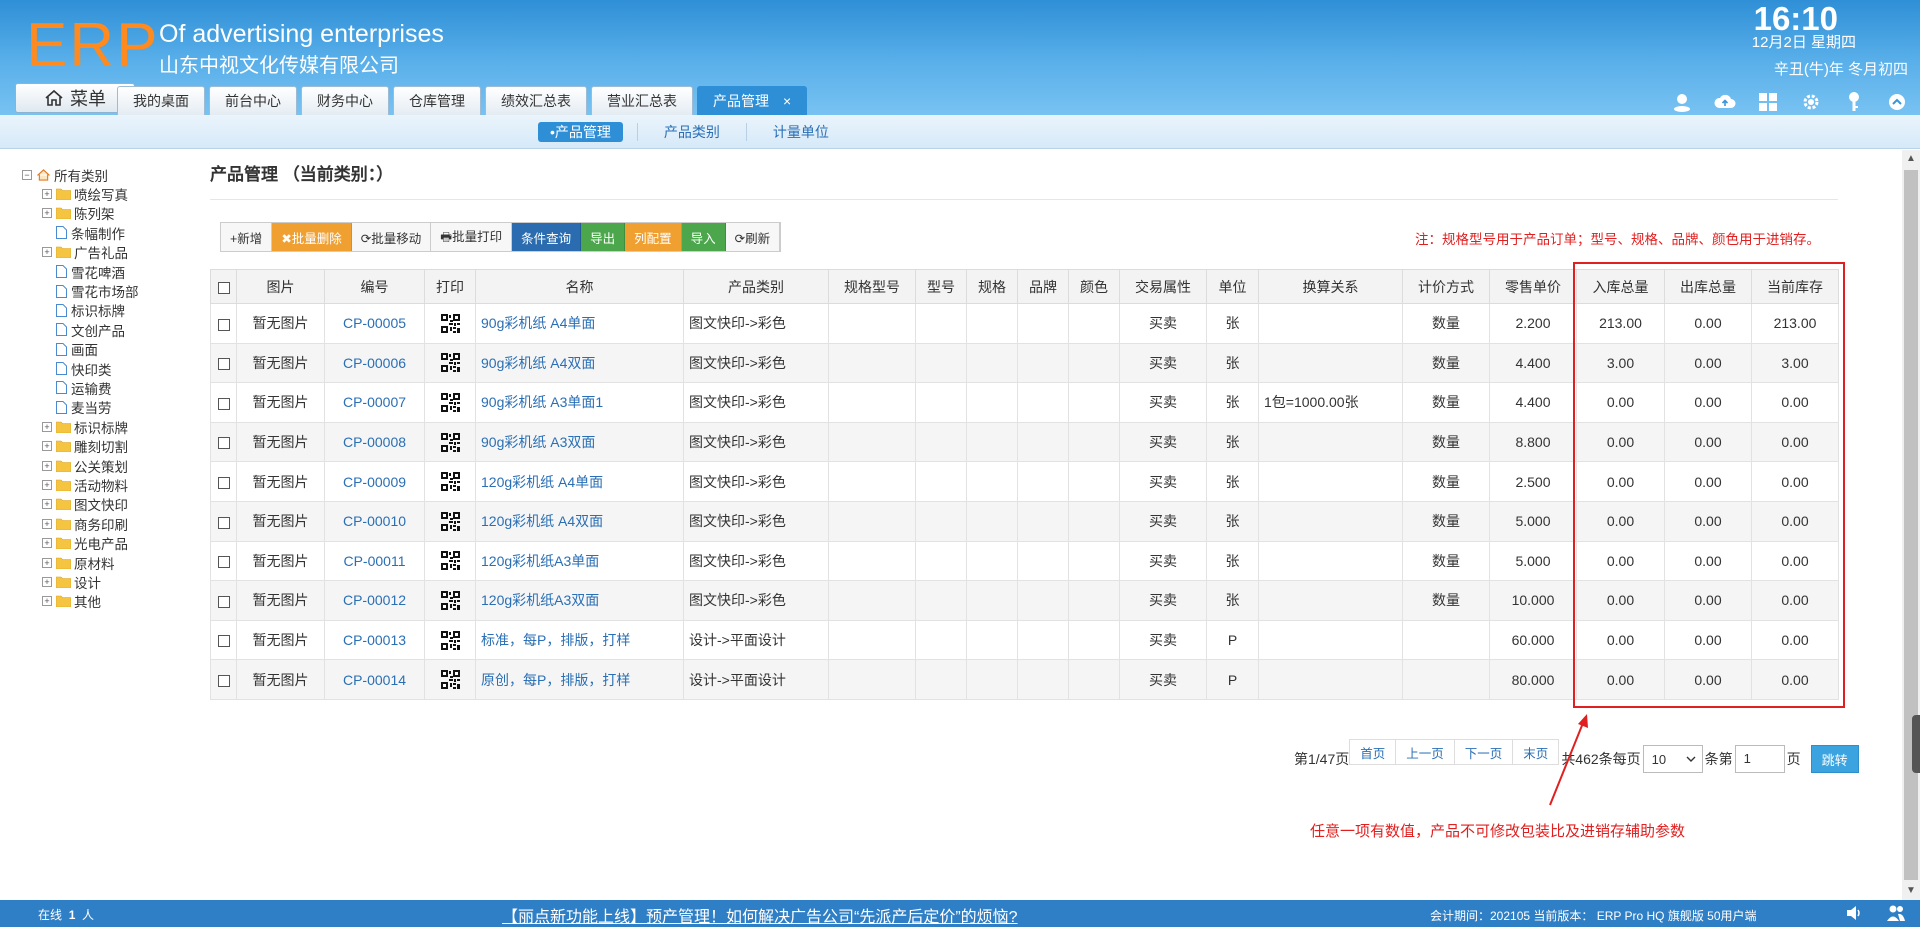 The width and height of the screenshot is (1920, 927). What do you see at coordinates (80, 601) in the screenshot?
I see `tree-item: + 其他` at bounding box center [80, 601].